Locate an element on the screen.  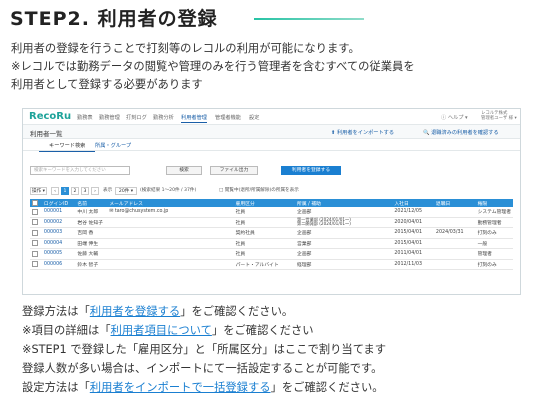
col-role: 権限 is located at coordinates (494, 203).